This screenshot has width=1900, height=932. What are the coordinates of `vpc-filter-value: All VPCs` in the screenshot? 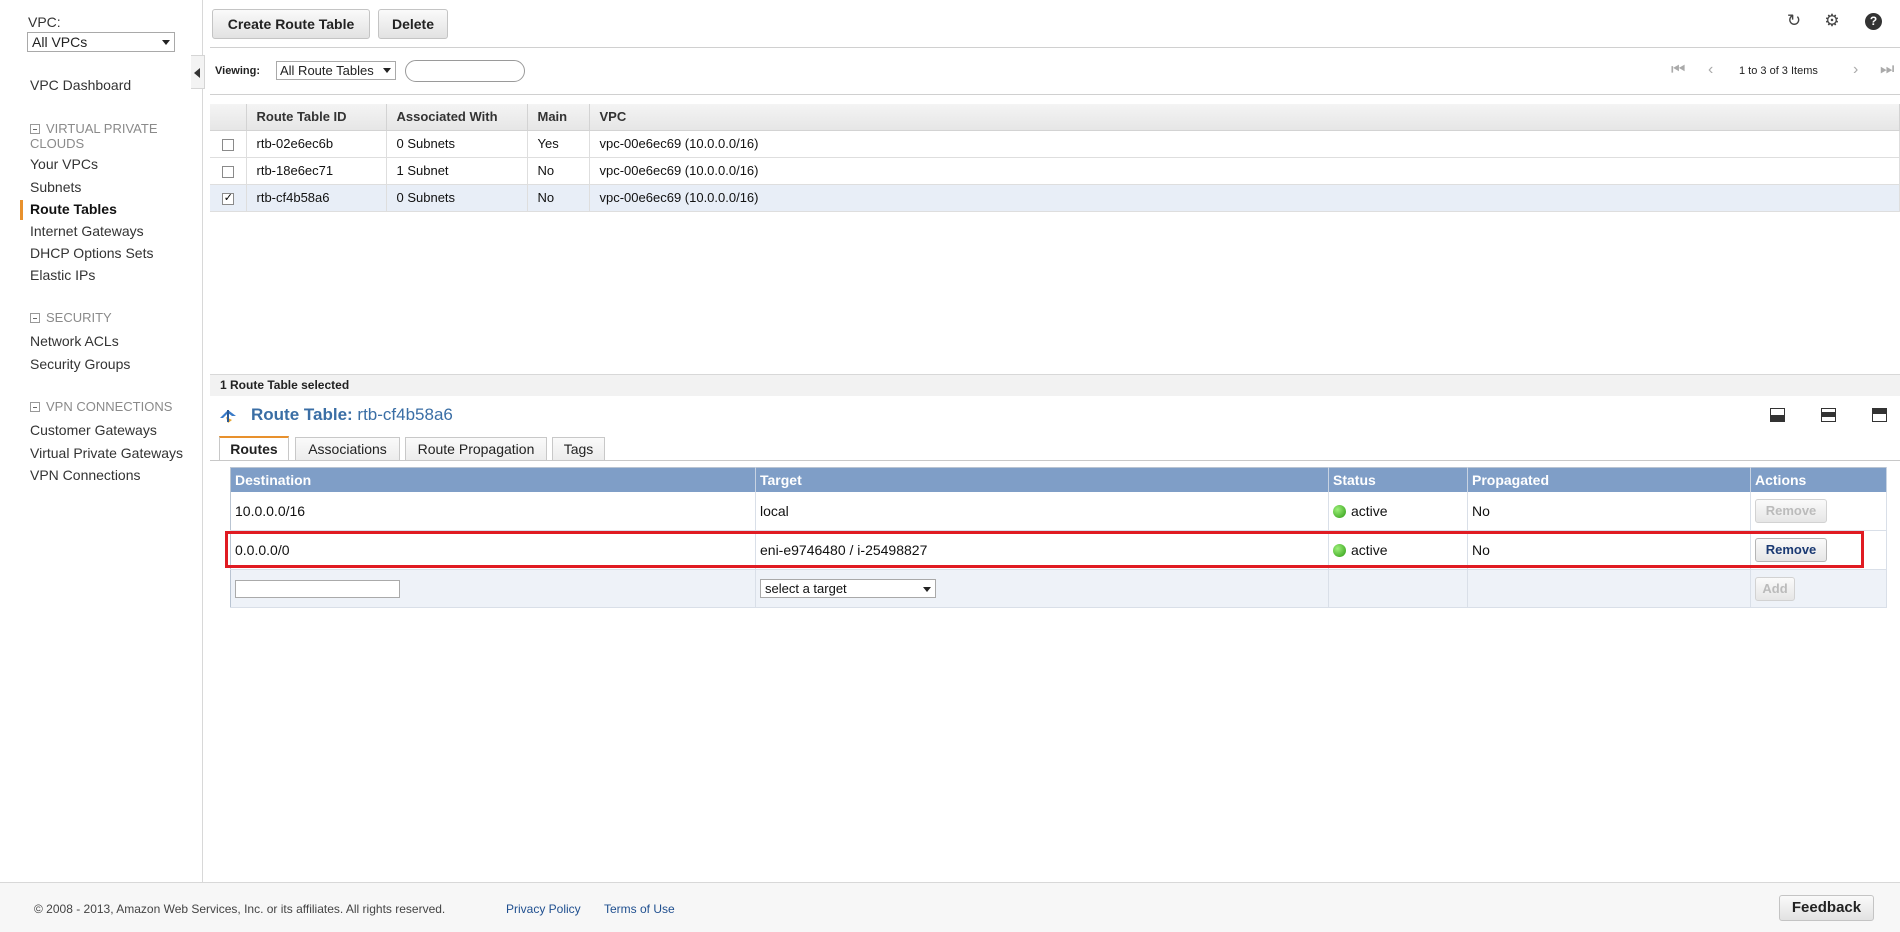 It's located at (60, 42).